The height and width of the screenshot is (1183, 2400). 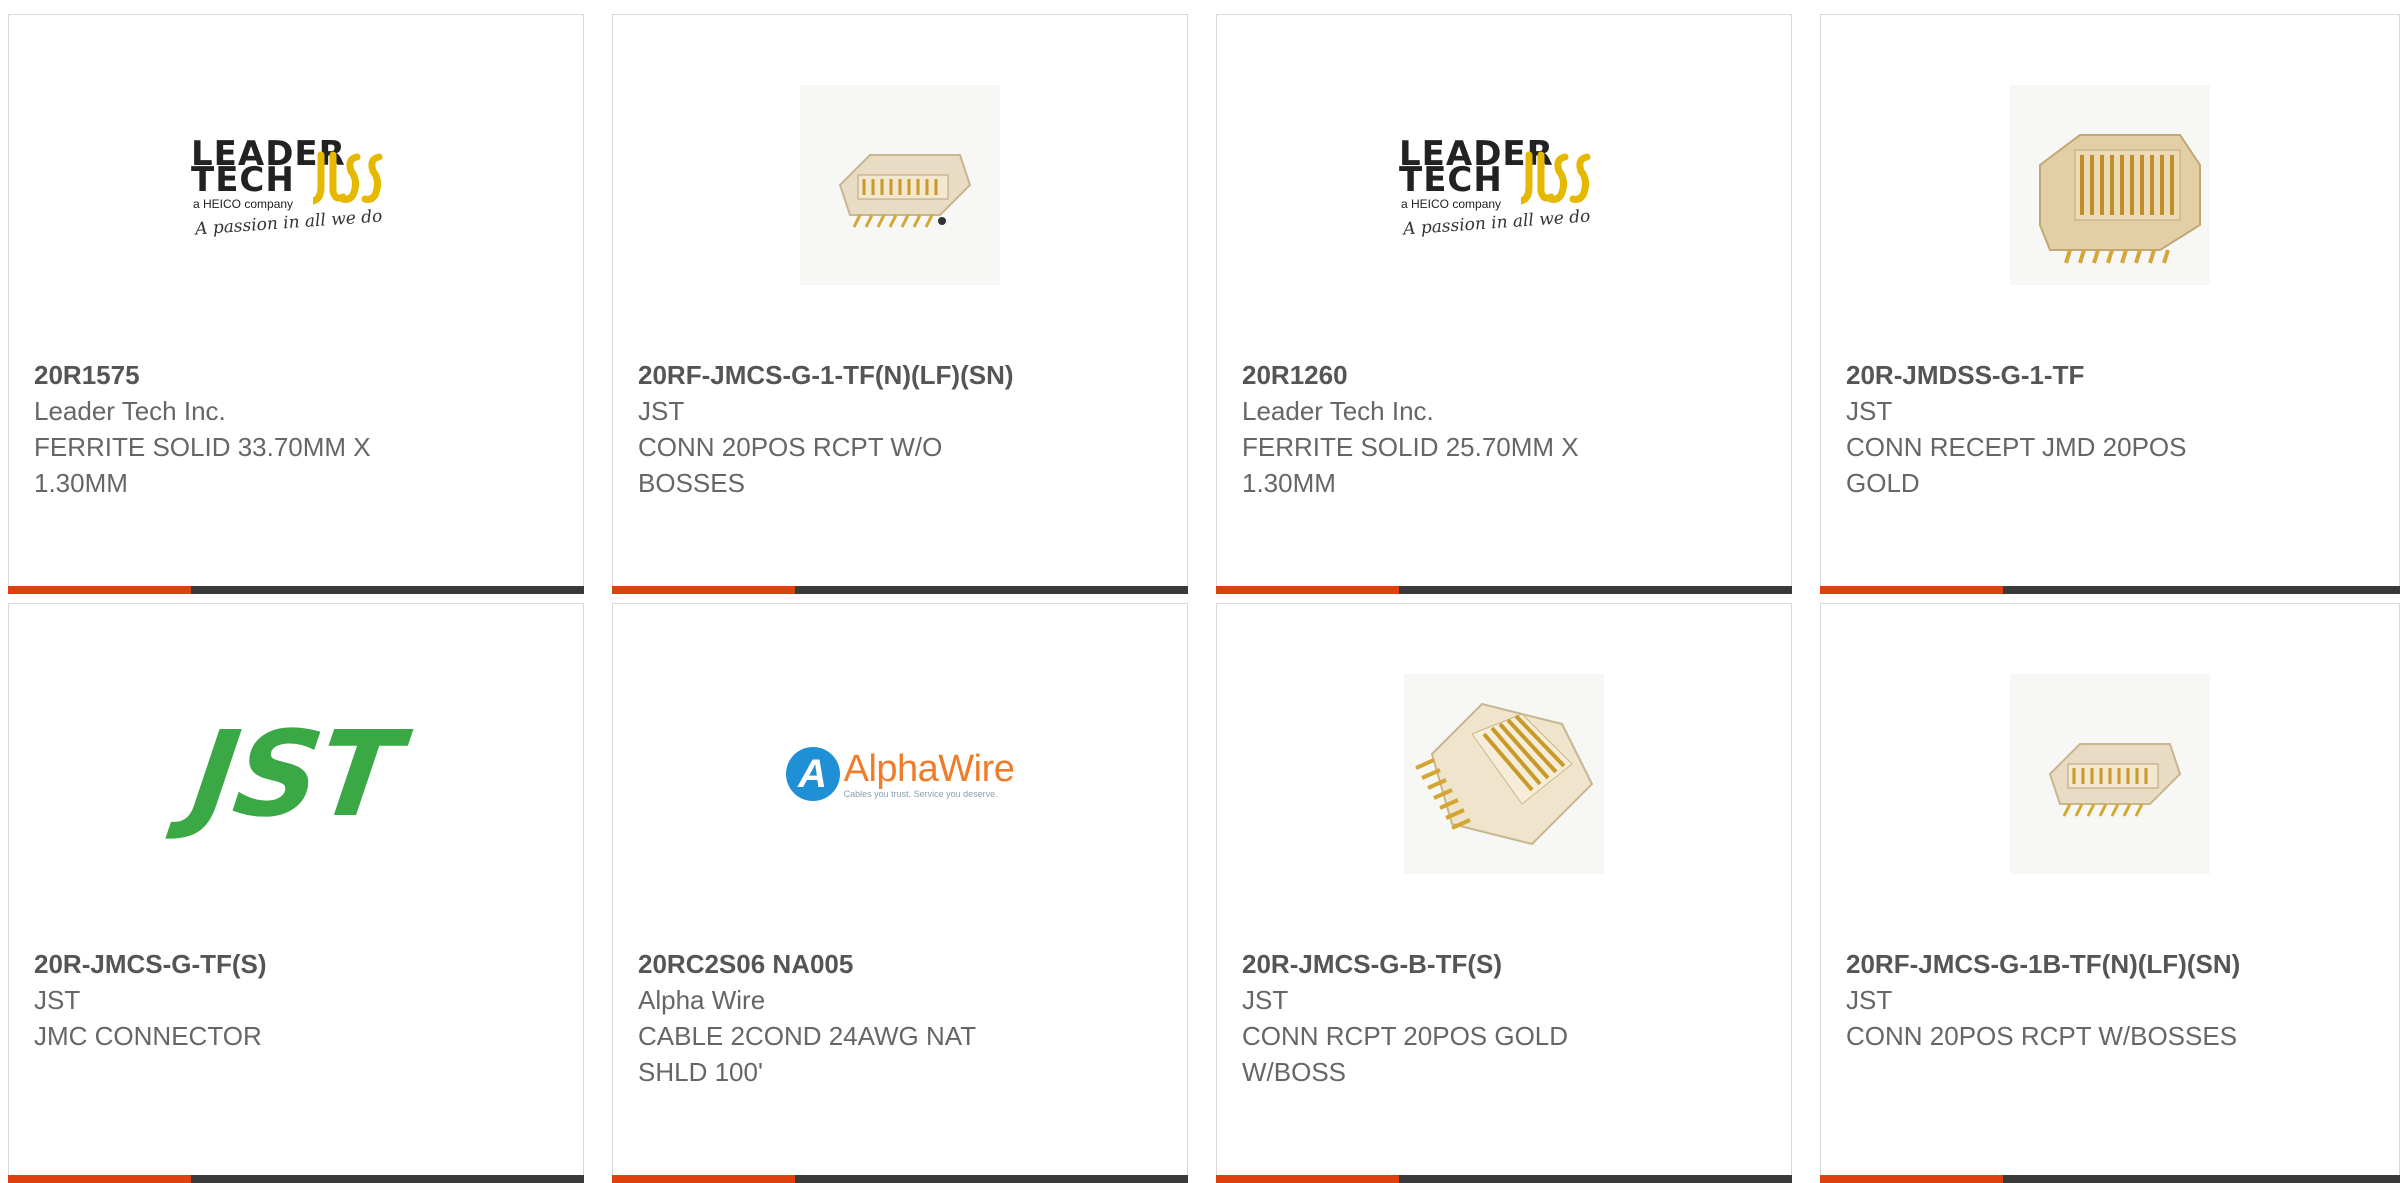 What do you see at coordinates (2042, 1036) in the screenshot?
I see `description: CONN 20POS RCPT W/BOSSES` at bounding box center [2042, 1036].